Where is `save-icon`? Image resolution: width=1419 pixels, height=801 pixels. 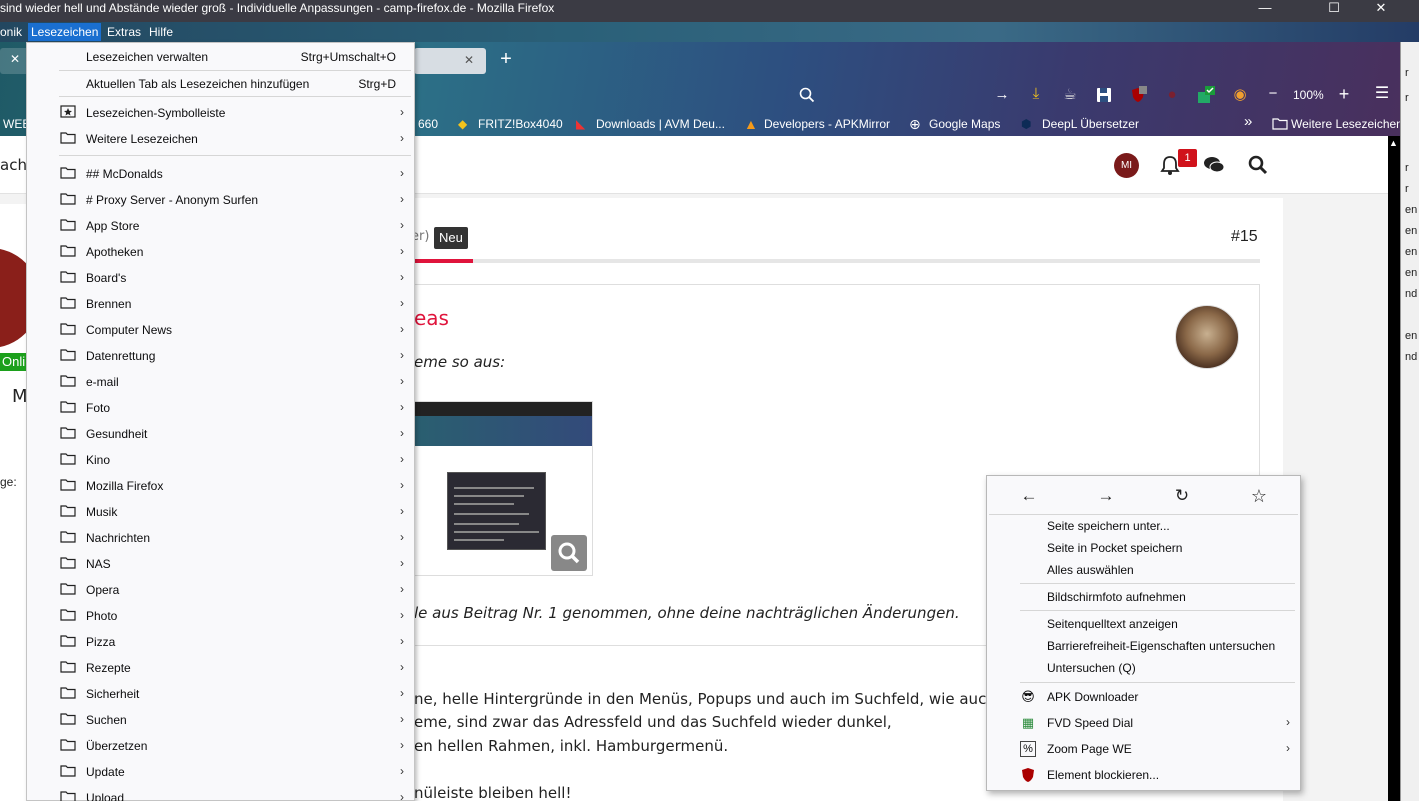
save-icon is located at coordinates (1104, 97).